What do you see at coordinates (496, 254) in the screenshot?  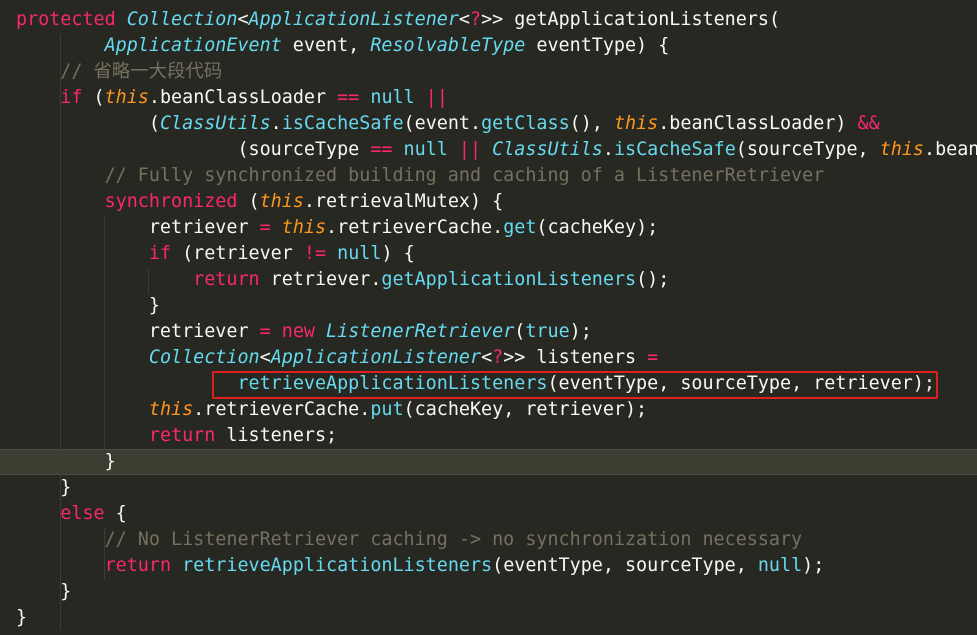 I see `code-line: if (retriever != null) {` at bounding box center [496, 254].